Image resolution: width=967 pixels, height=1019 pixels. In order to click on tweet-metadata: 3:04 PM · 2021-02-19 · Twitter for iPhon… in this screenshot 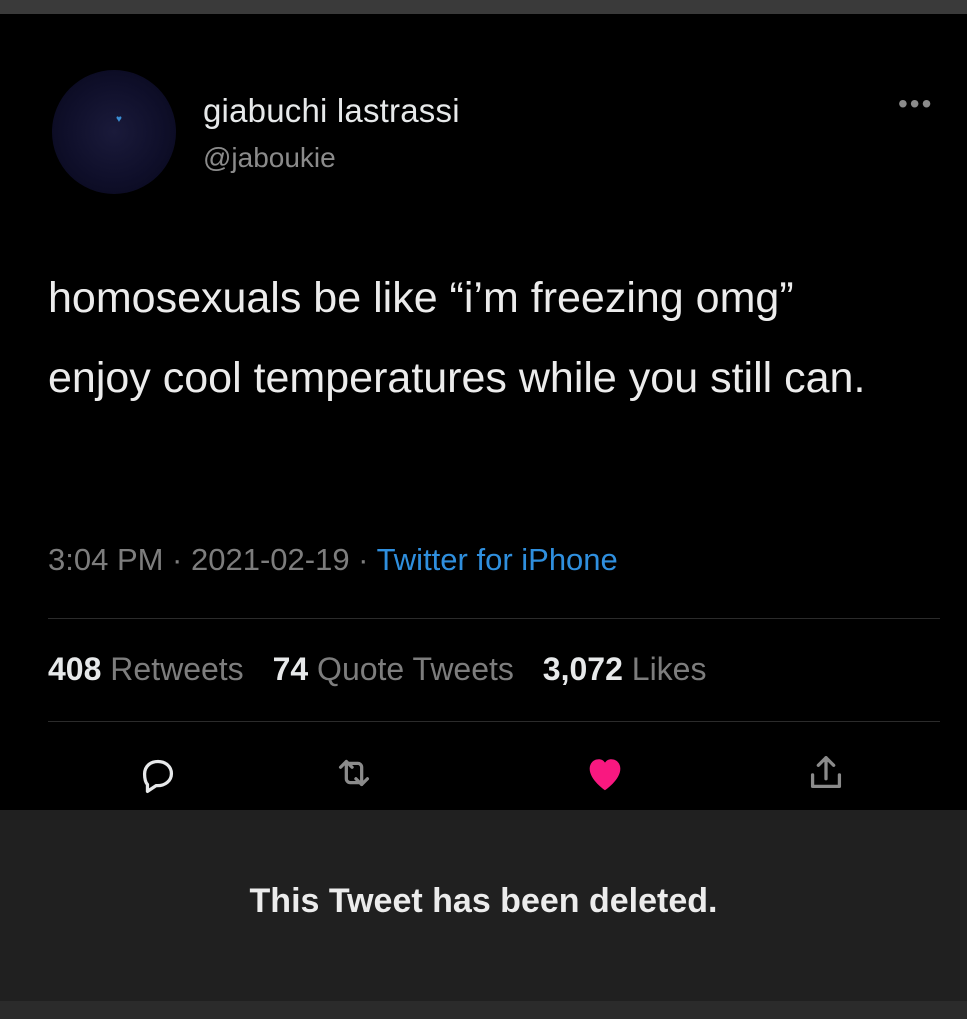, I will do `click(333, 560)`.